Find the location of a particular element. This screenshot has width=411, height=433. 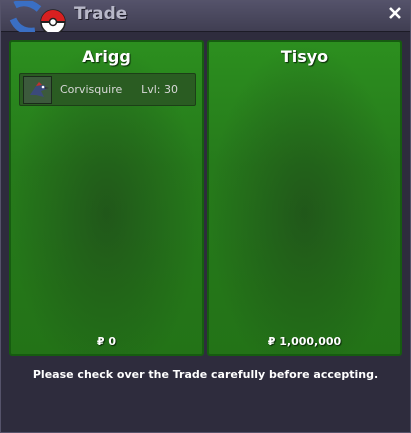

window-title: Trade is located at coordinates (101, 14).